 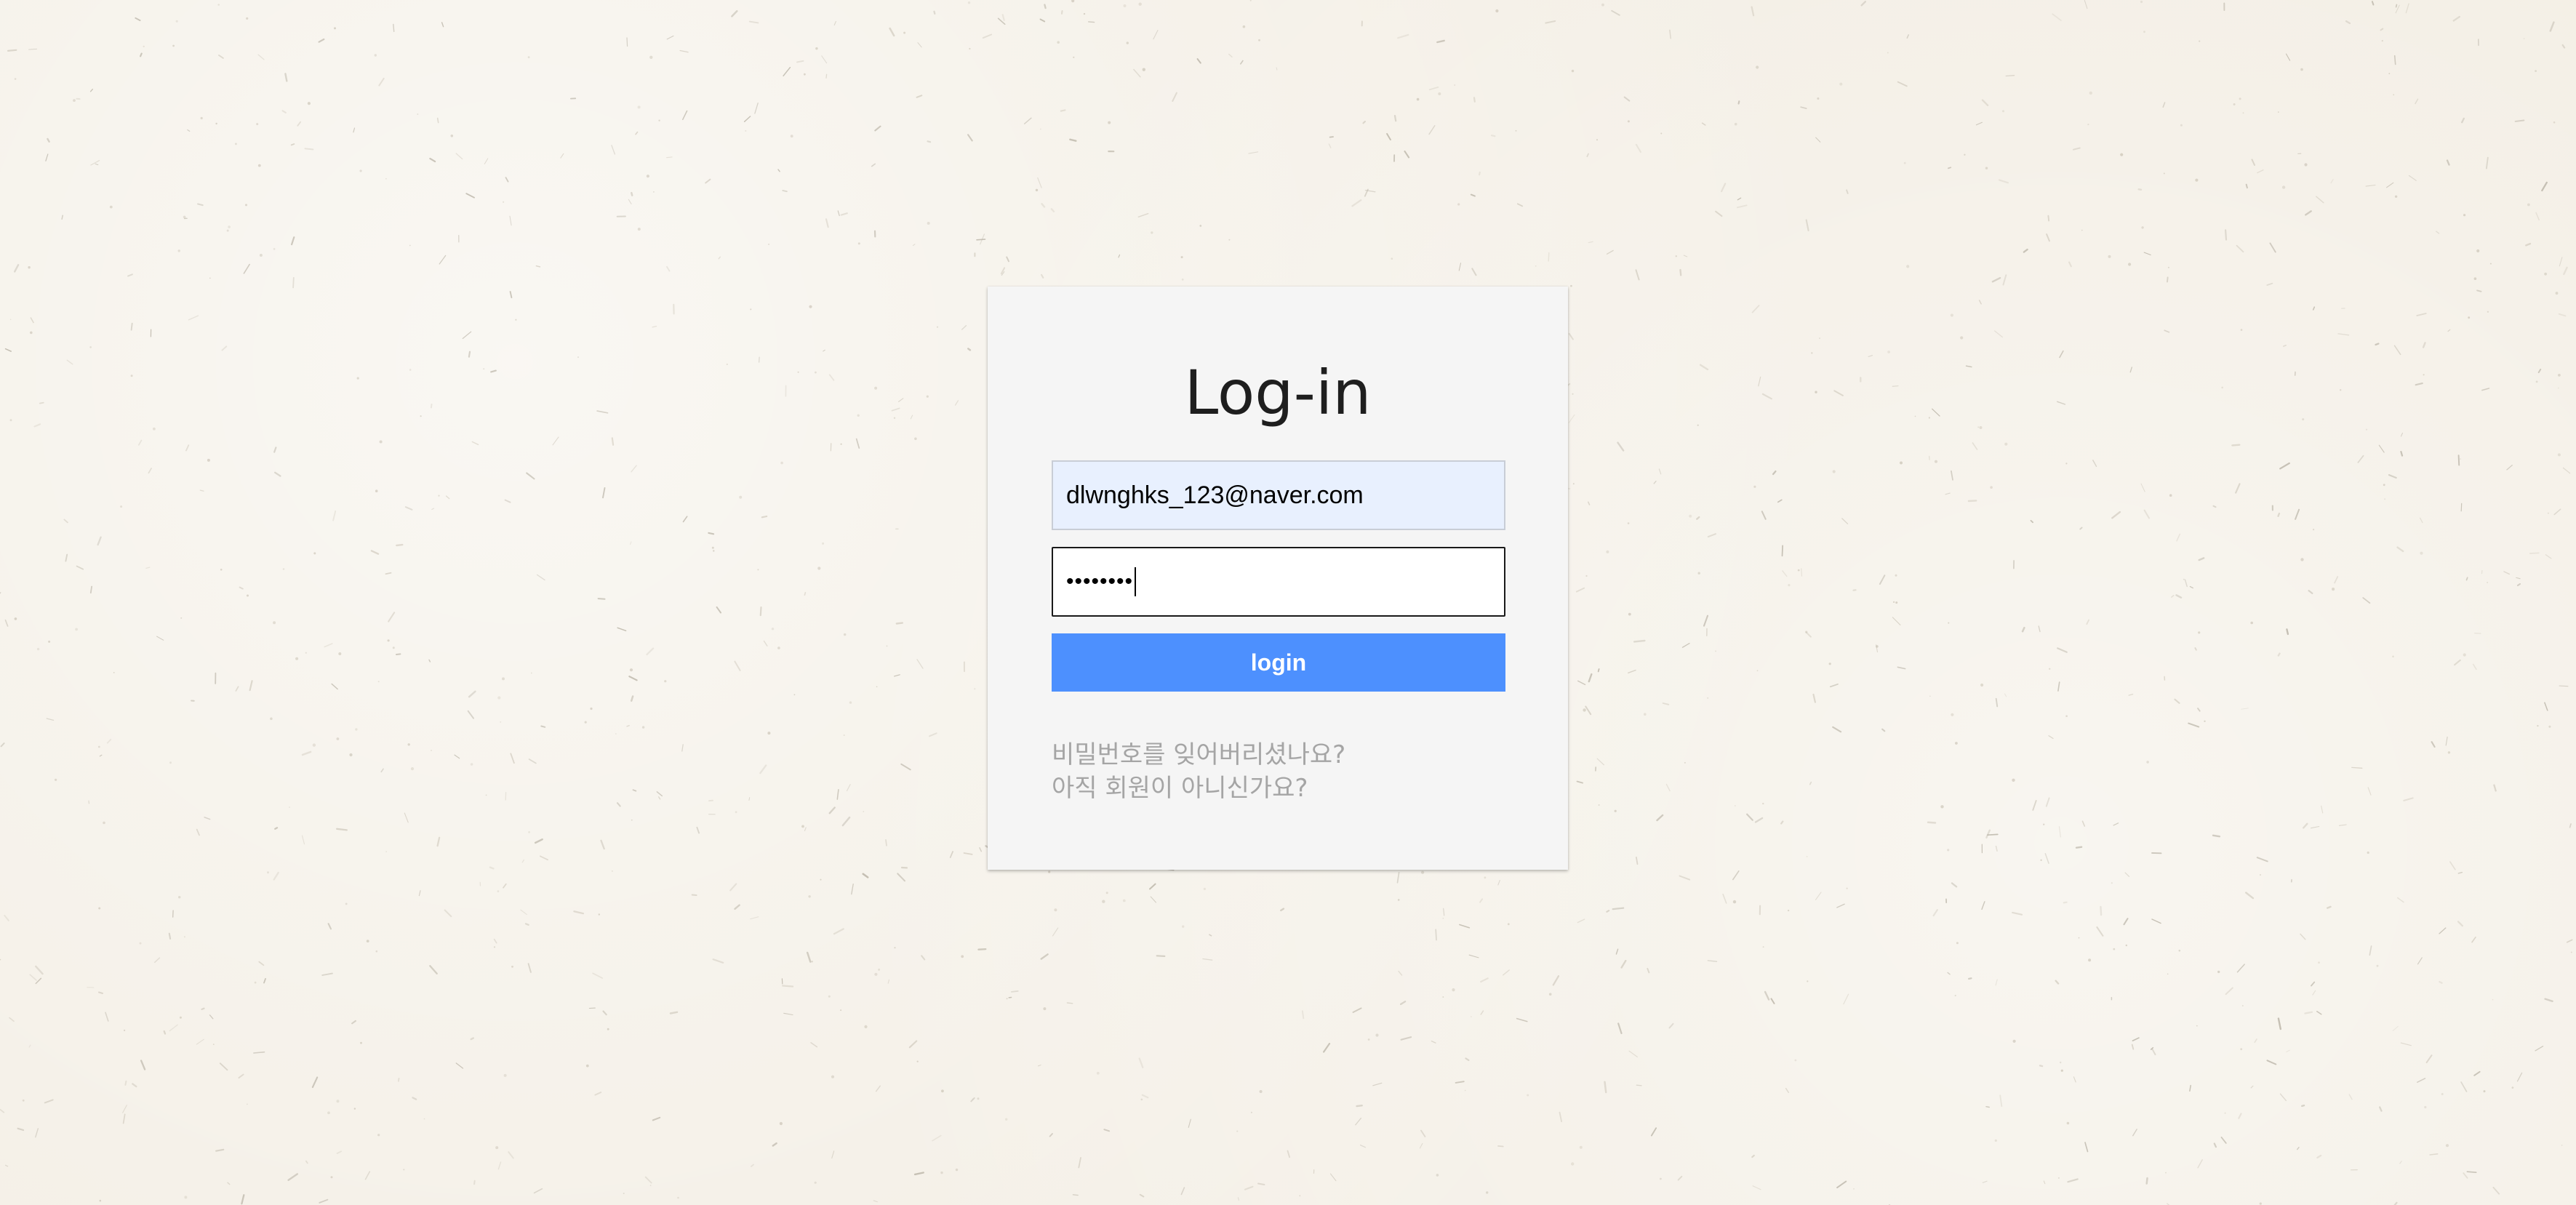 I want to click on signup-link: 아직 회원이 아니신가요?, so click(x=1180, y=788).